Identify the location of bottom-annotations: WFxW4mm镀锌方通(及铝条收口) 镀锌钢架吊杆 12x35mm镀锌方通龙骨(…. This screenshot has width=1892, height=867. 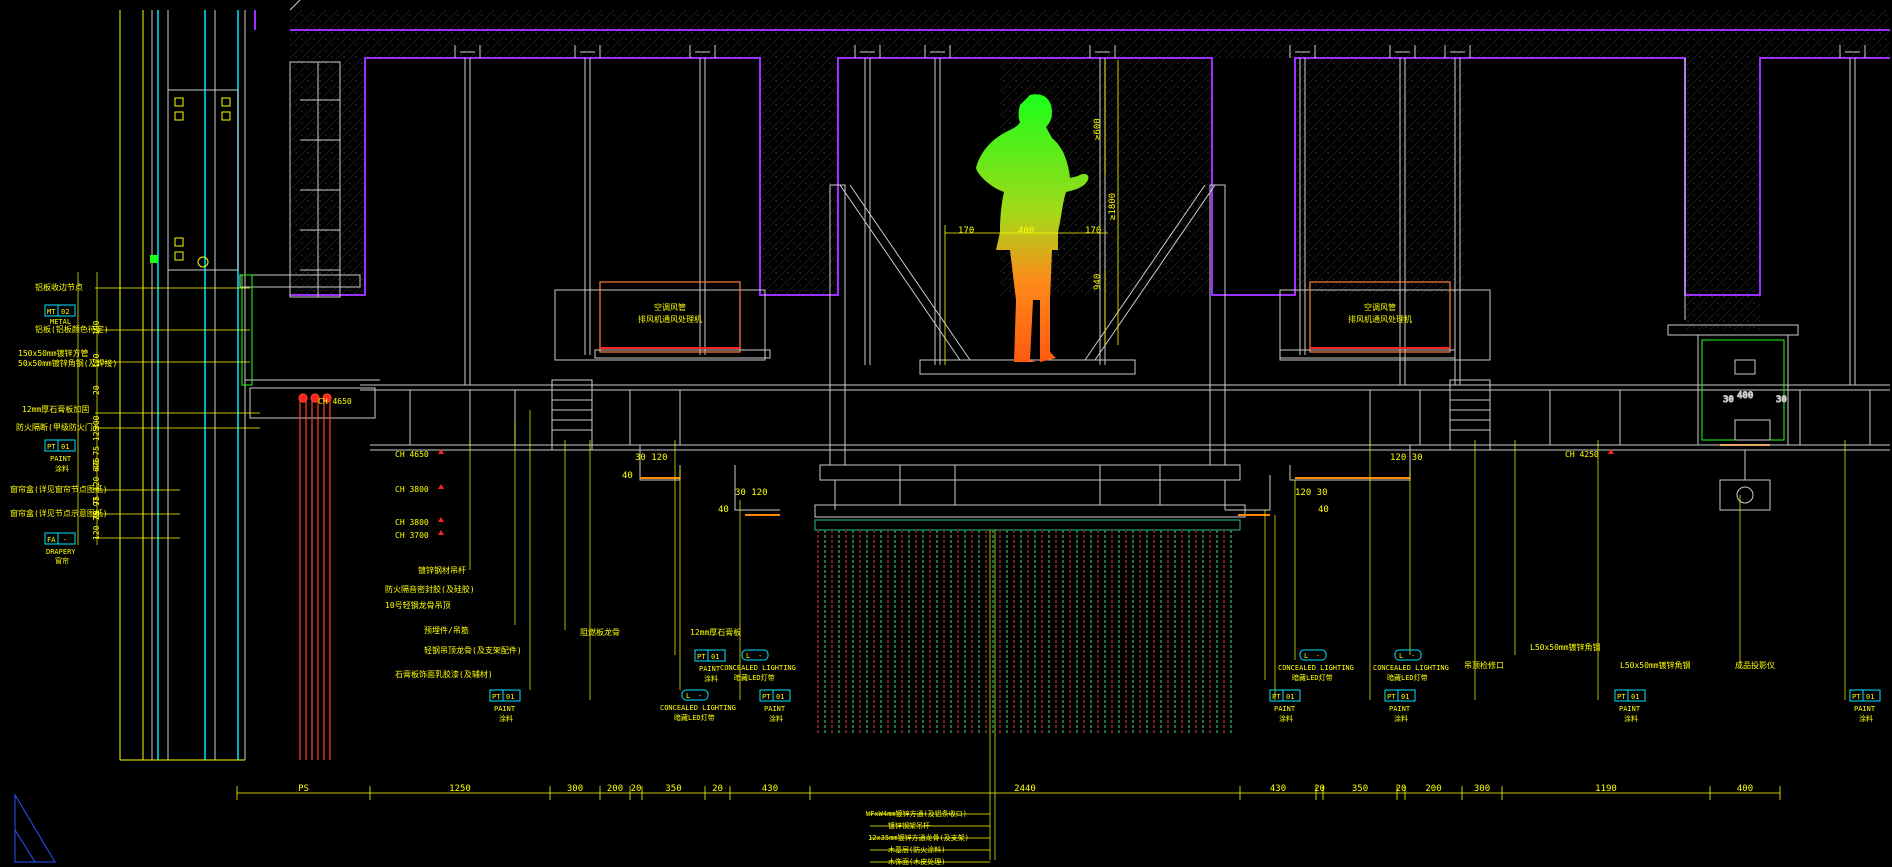
(917, 837).